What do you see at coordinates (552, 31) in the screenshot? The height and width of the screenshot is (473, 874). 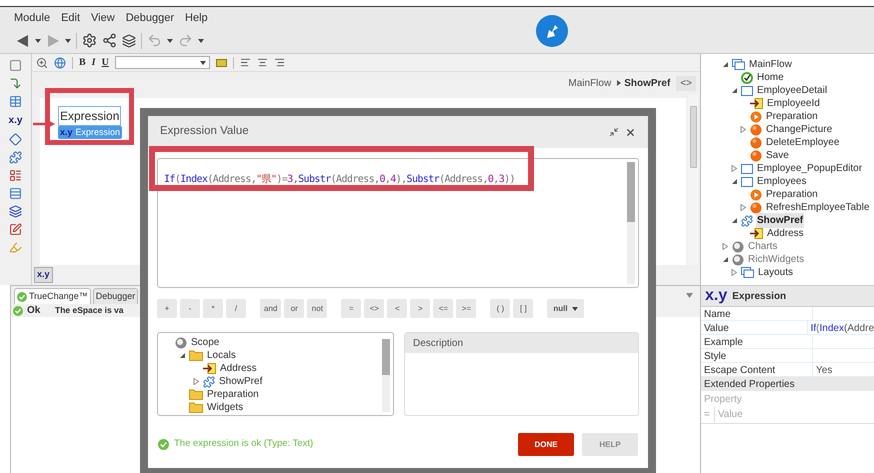 I see `publish-icon` at bounding box center [552, 31].